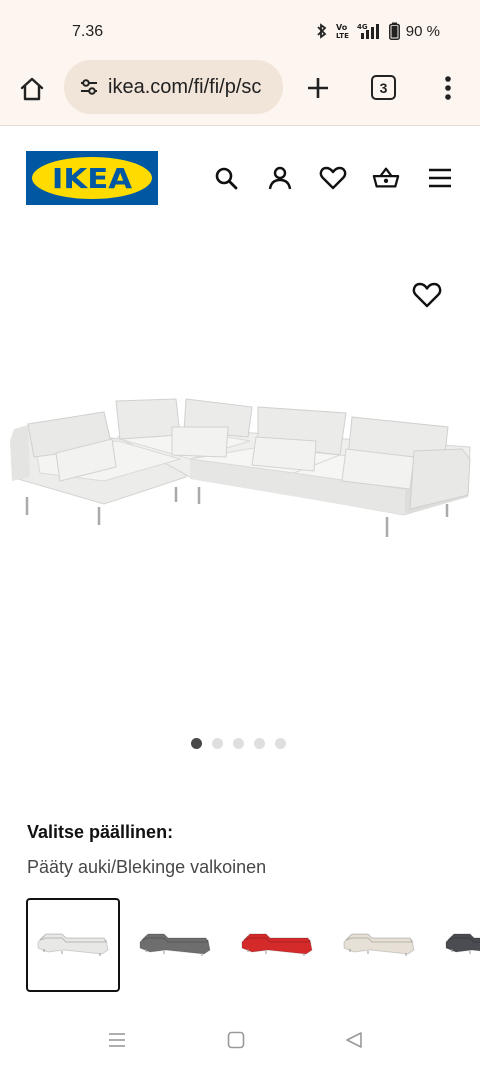 The width and height of the screenshot is (480, 1067). I want to click on cover-heading: Valitse päällinen:, so click(100, 832).